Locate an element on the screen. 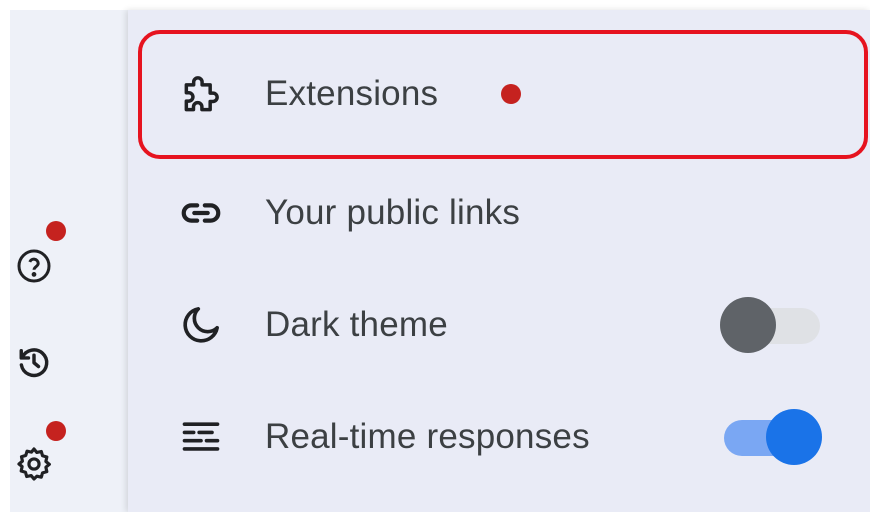 This screenshot has width=870, height=512. dark-theme-toggle is located at coordinates (772, 325).